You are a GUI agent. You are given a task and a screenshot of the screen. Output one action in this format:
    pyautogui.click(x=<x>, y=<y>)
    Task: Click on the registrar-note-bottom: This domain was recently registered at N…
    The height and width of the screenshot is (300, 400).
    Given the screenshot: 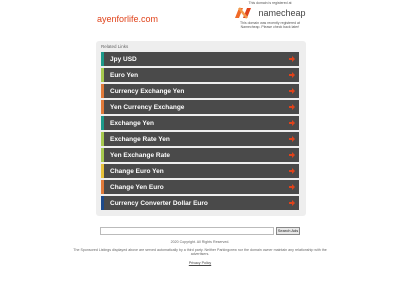 What is the action you would take?
    pyautogui.click(x=270, y=25)
    